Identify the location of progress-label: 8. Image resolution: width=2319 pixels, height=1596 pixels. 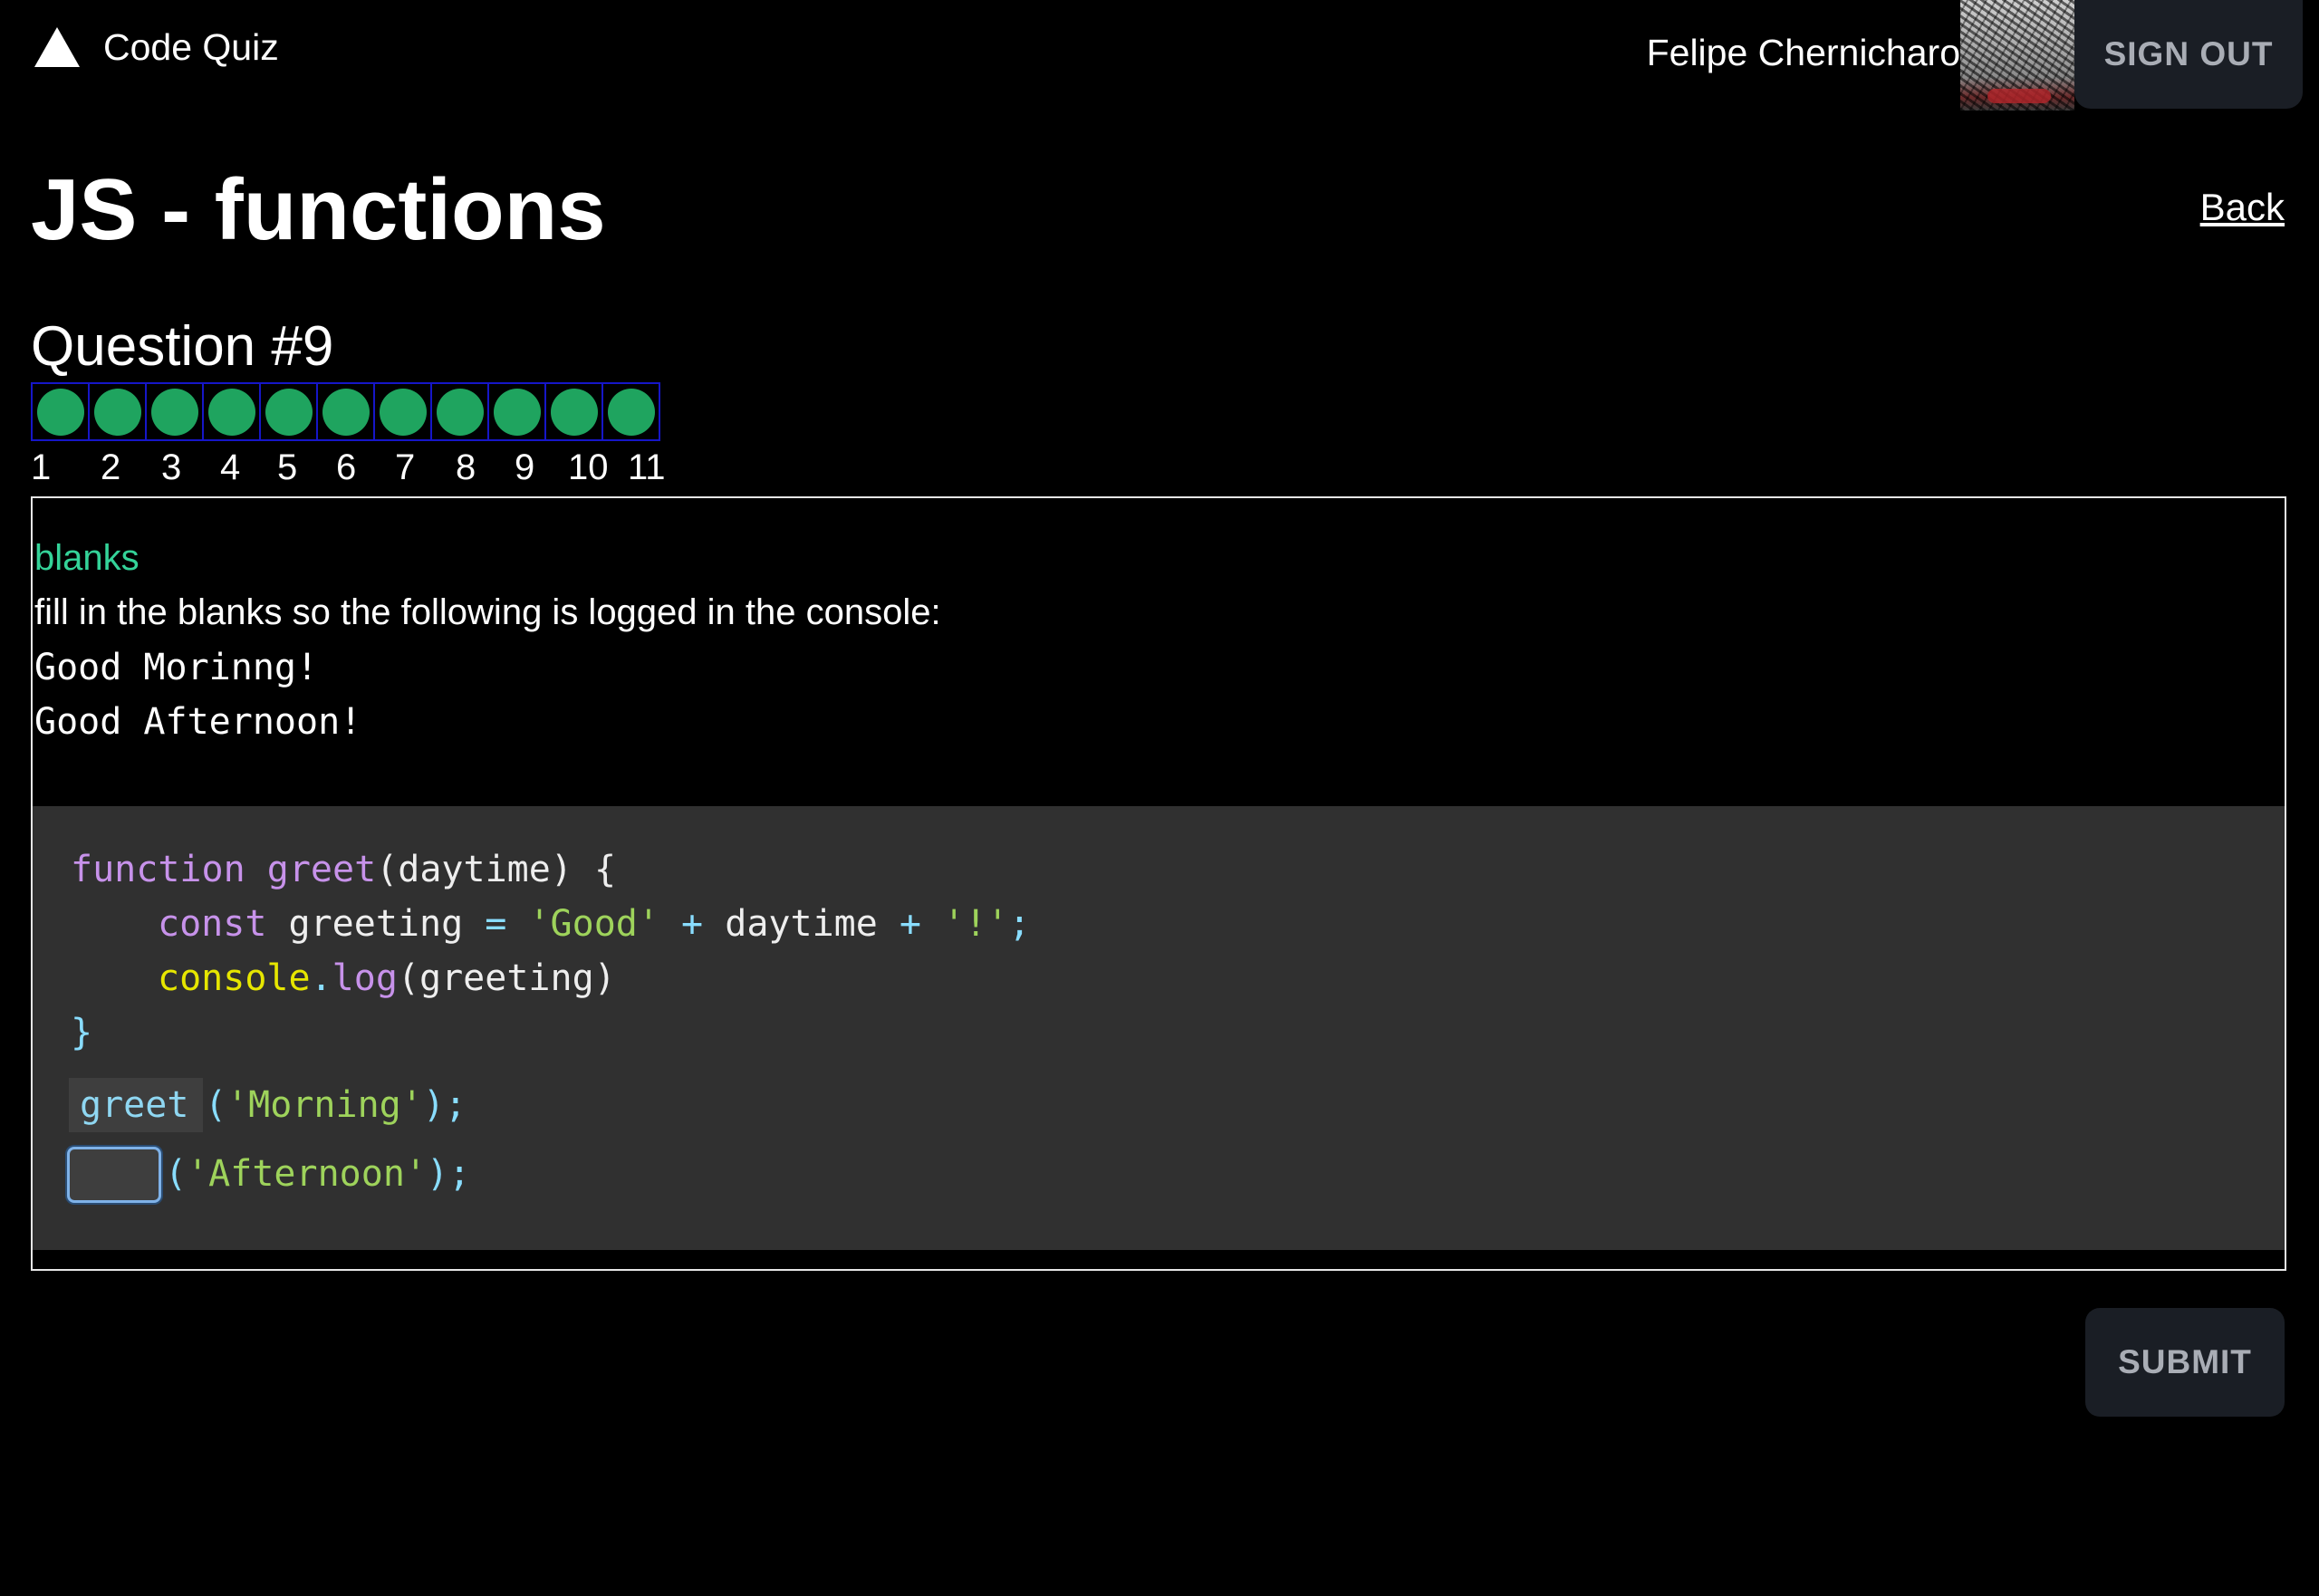
(466, 467).